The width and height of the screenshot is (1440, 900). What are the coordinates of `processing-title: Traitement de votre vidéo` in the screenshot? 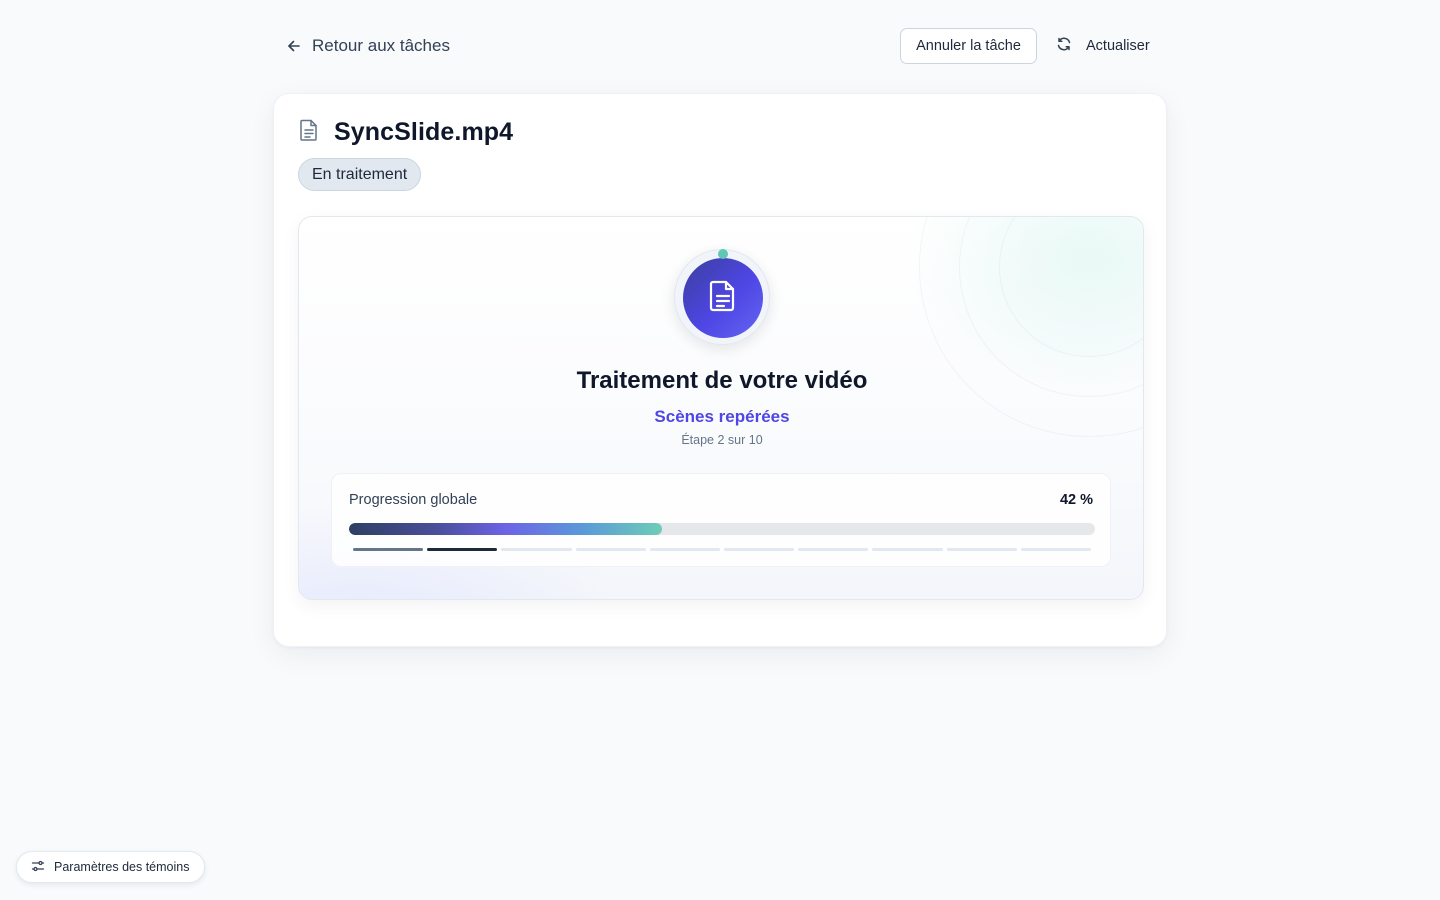 It's located at (722, 380).